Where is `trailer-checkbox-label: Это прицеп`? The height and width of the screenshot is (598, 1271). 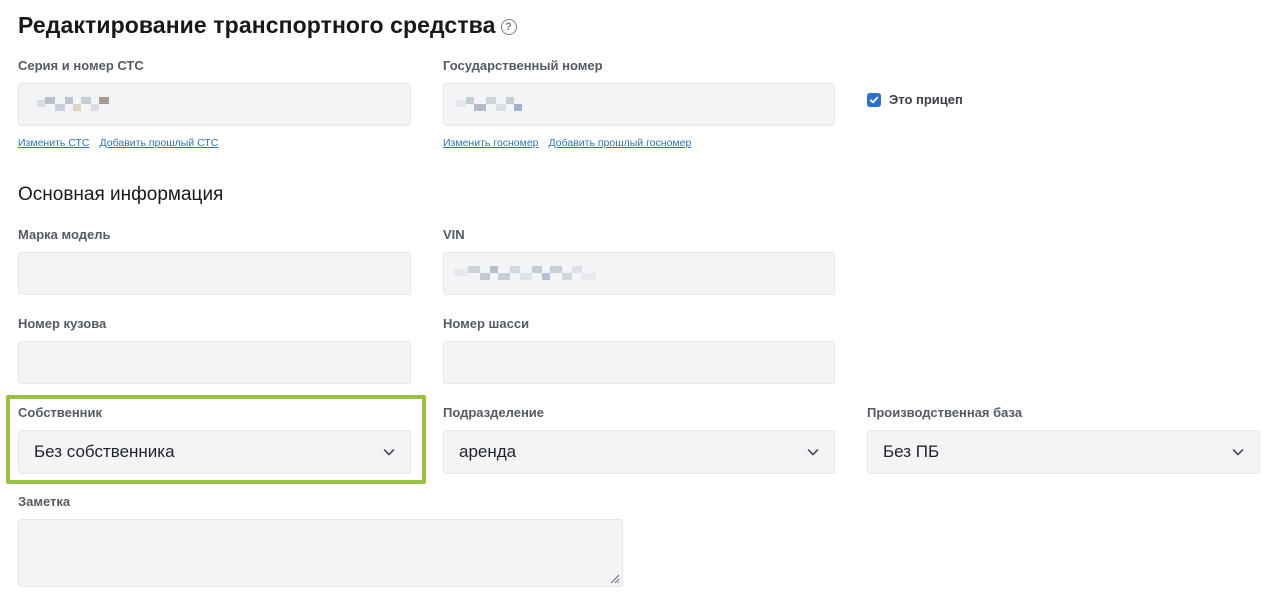 trailer-checkbox-label: Это прицеп is located at coordinates (926, 99).